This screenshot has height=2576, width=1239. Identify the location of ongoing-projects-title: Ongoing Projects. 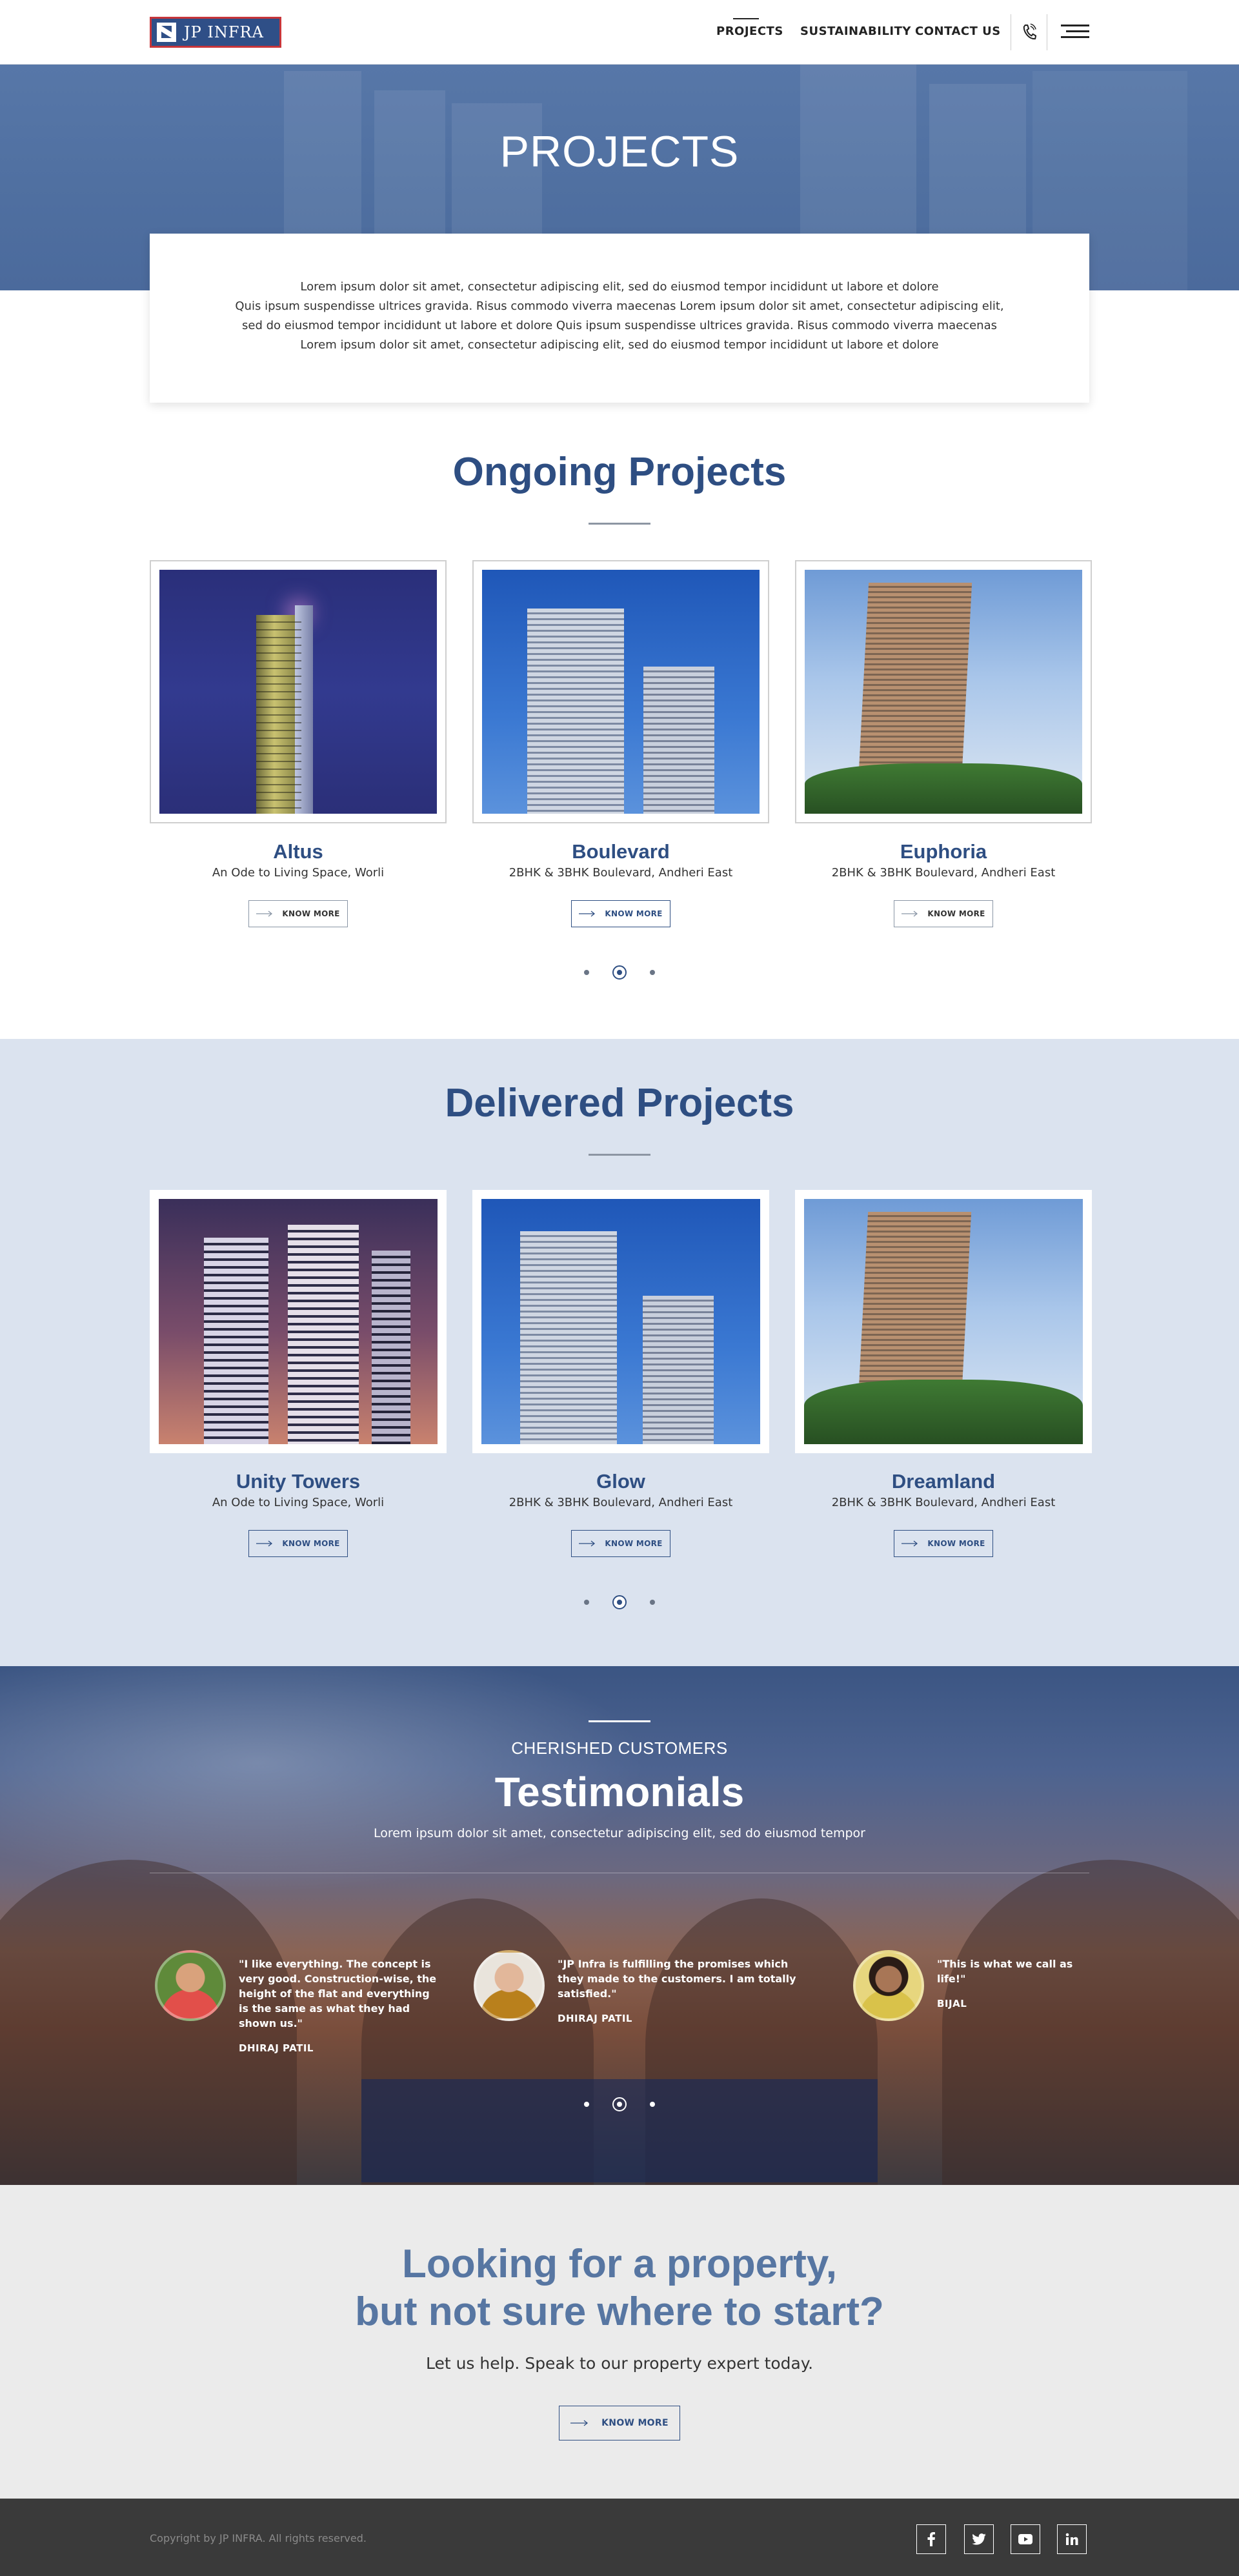
(619, 472).